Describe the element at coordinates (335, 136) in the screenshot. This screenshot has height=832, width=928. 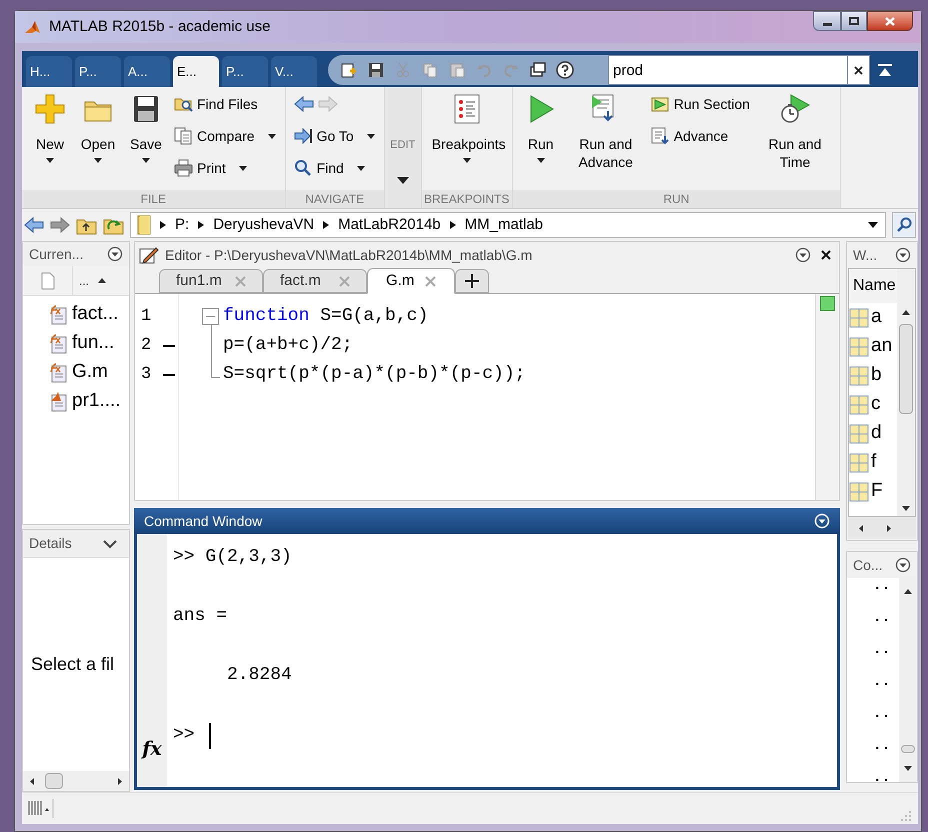
I see `ribbon-button: Go To` at that location.